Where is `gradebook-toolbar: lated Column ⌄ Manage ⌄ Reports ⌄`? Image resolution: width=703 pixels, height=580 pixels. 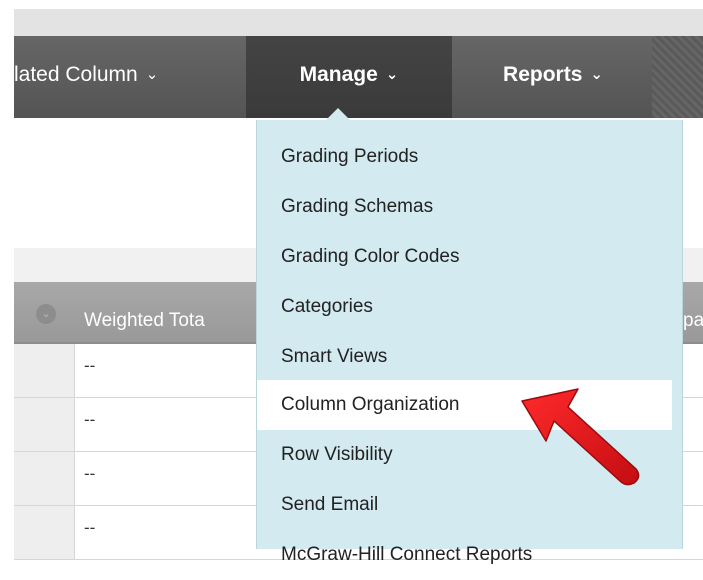
gradebook-toolbar: lated Column ⌄ Manage ⌄ Reports ⌄ is located at coordinates (358, 77).